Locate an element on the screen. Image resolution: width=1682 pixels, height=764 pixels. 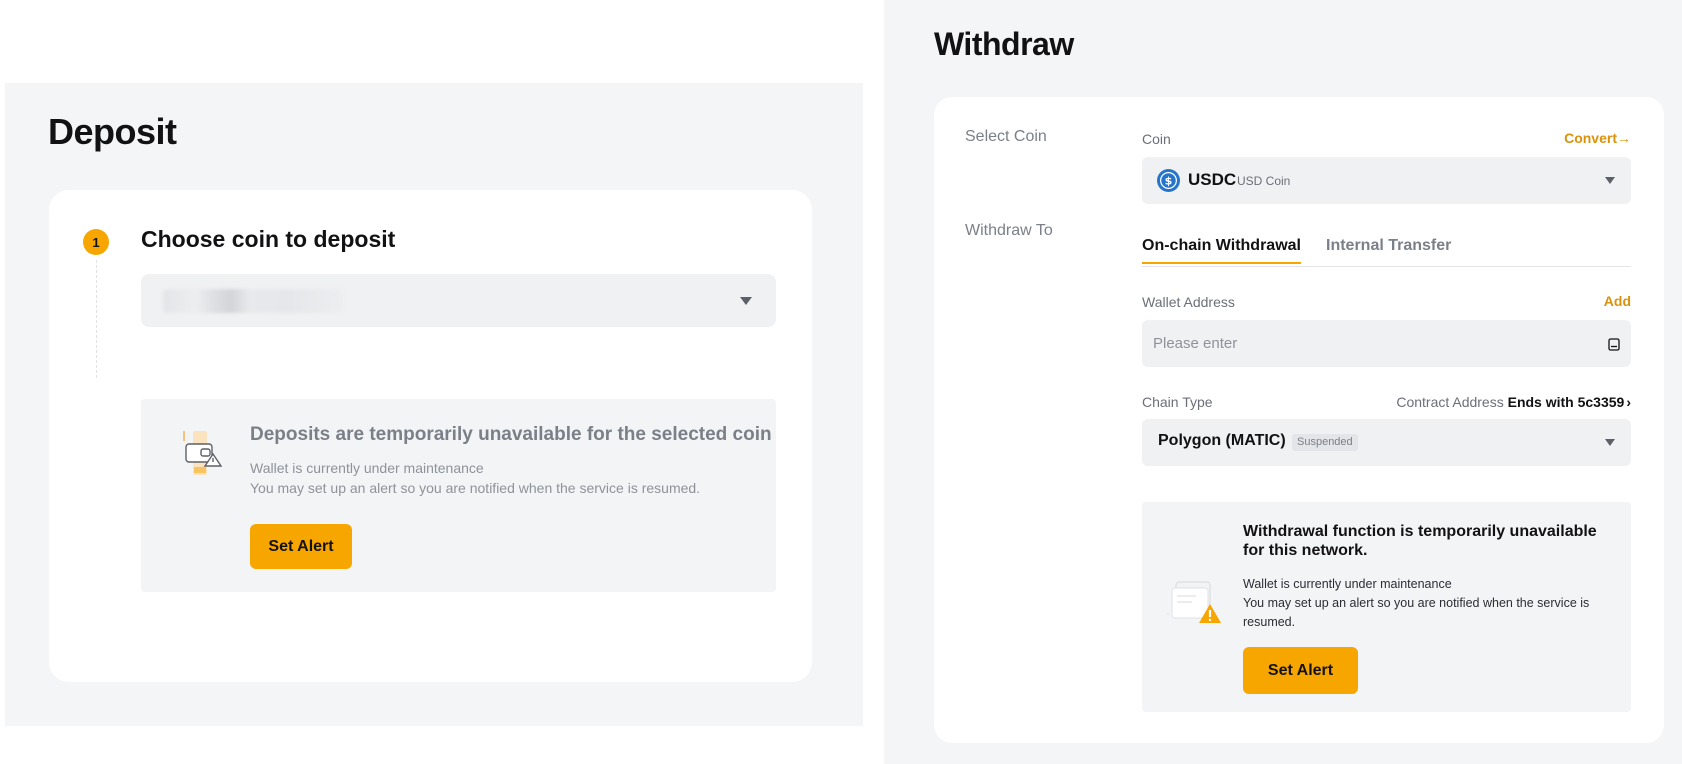
chain-type-select: Polygon (MATIC) Suspended is located at coordinates (1386, 442).